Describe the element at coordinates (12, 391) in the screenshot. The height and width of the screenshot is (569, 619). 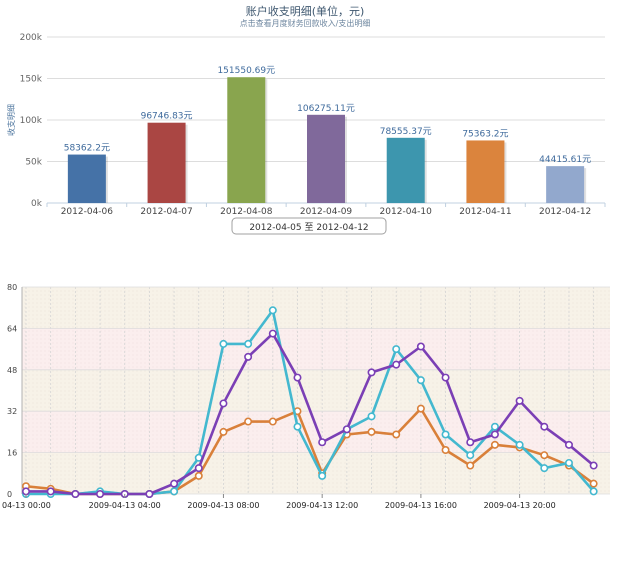
I see `y-axis-ticks: 0 16 32 48 64 80` at that location.